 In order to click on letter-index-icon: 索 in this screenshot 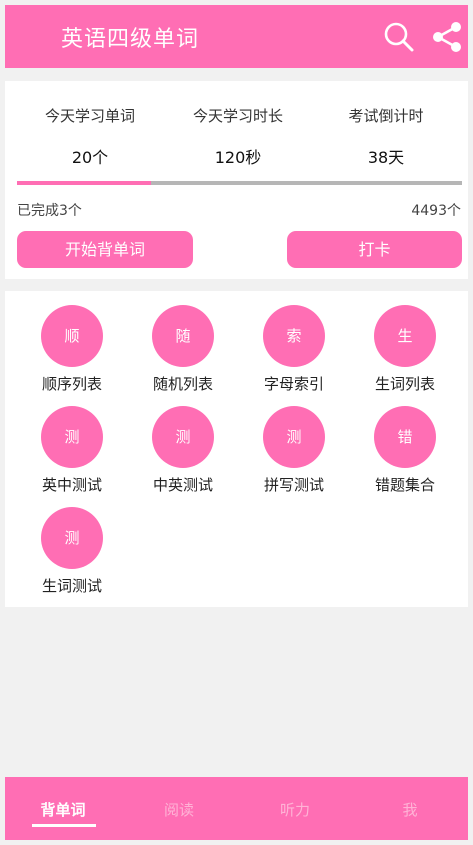, I will do `click(294, 336)`.